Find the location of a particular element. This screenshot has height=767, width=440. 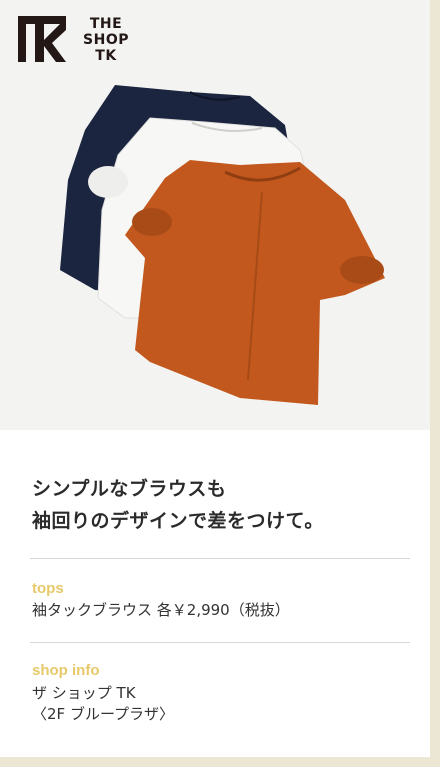

tops-description: 袖タックブラウス 各￥2,990（税抜） is located at coordinates (161, 610).